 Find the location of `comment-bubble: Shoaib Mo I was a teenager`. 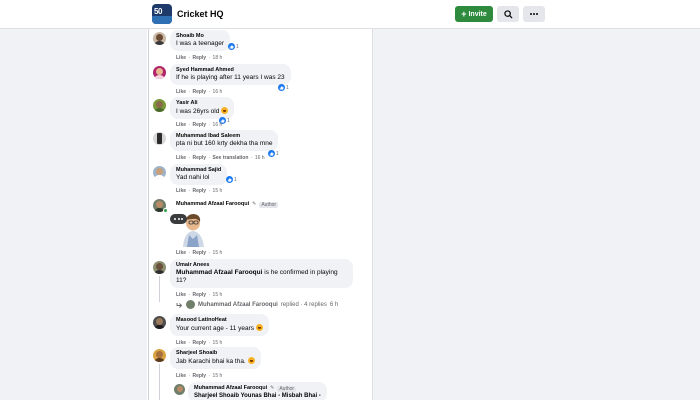

comment-bubble: Shoaib Mo I was a teenager is located at coordinates (200, 40).